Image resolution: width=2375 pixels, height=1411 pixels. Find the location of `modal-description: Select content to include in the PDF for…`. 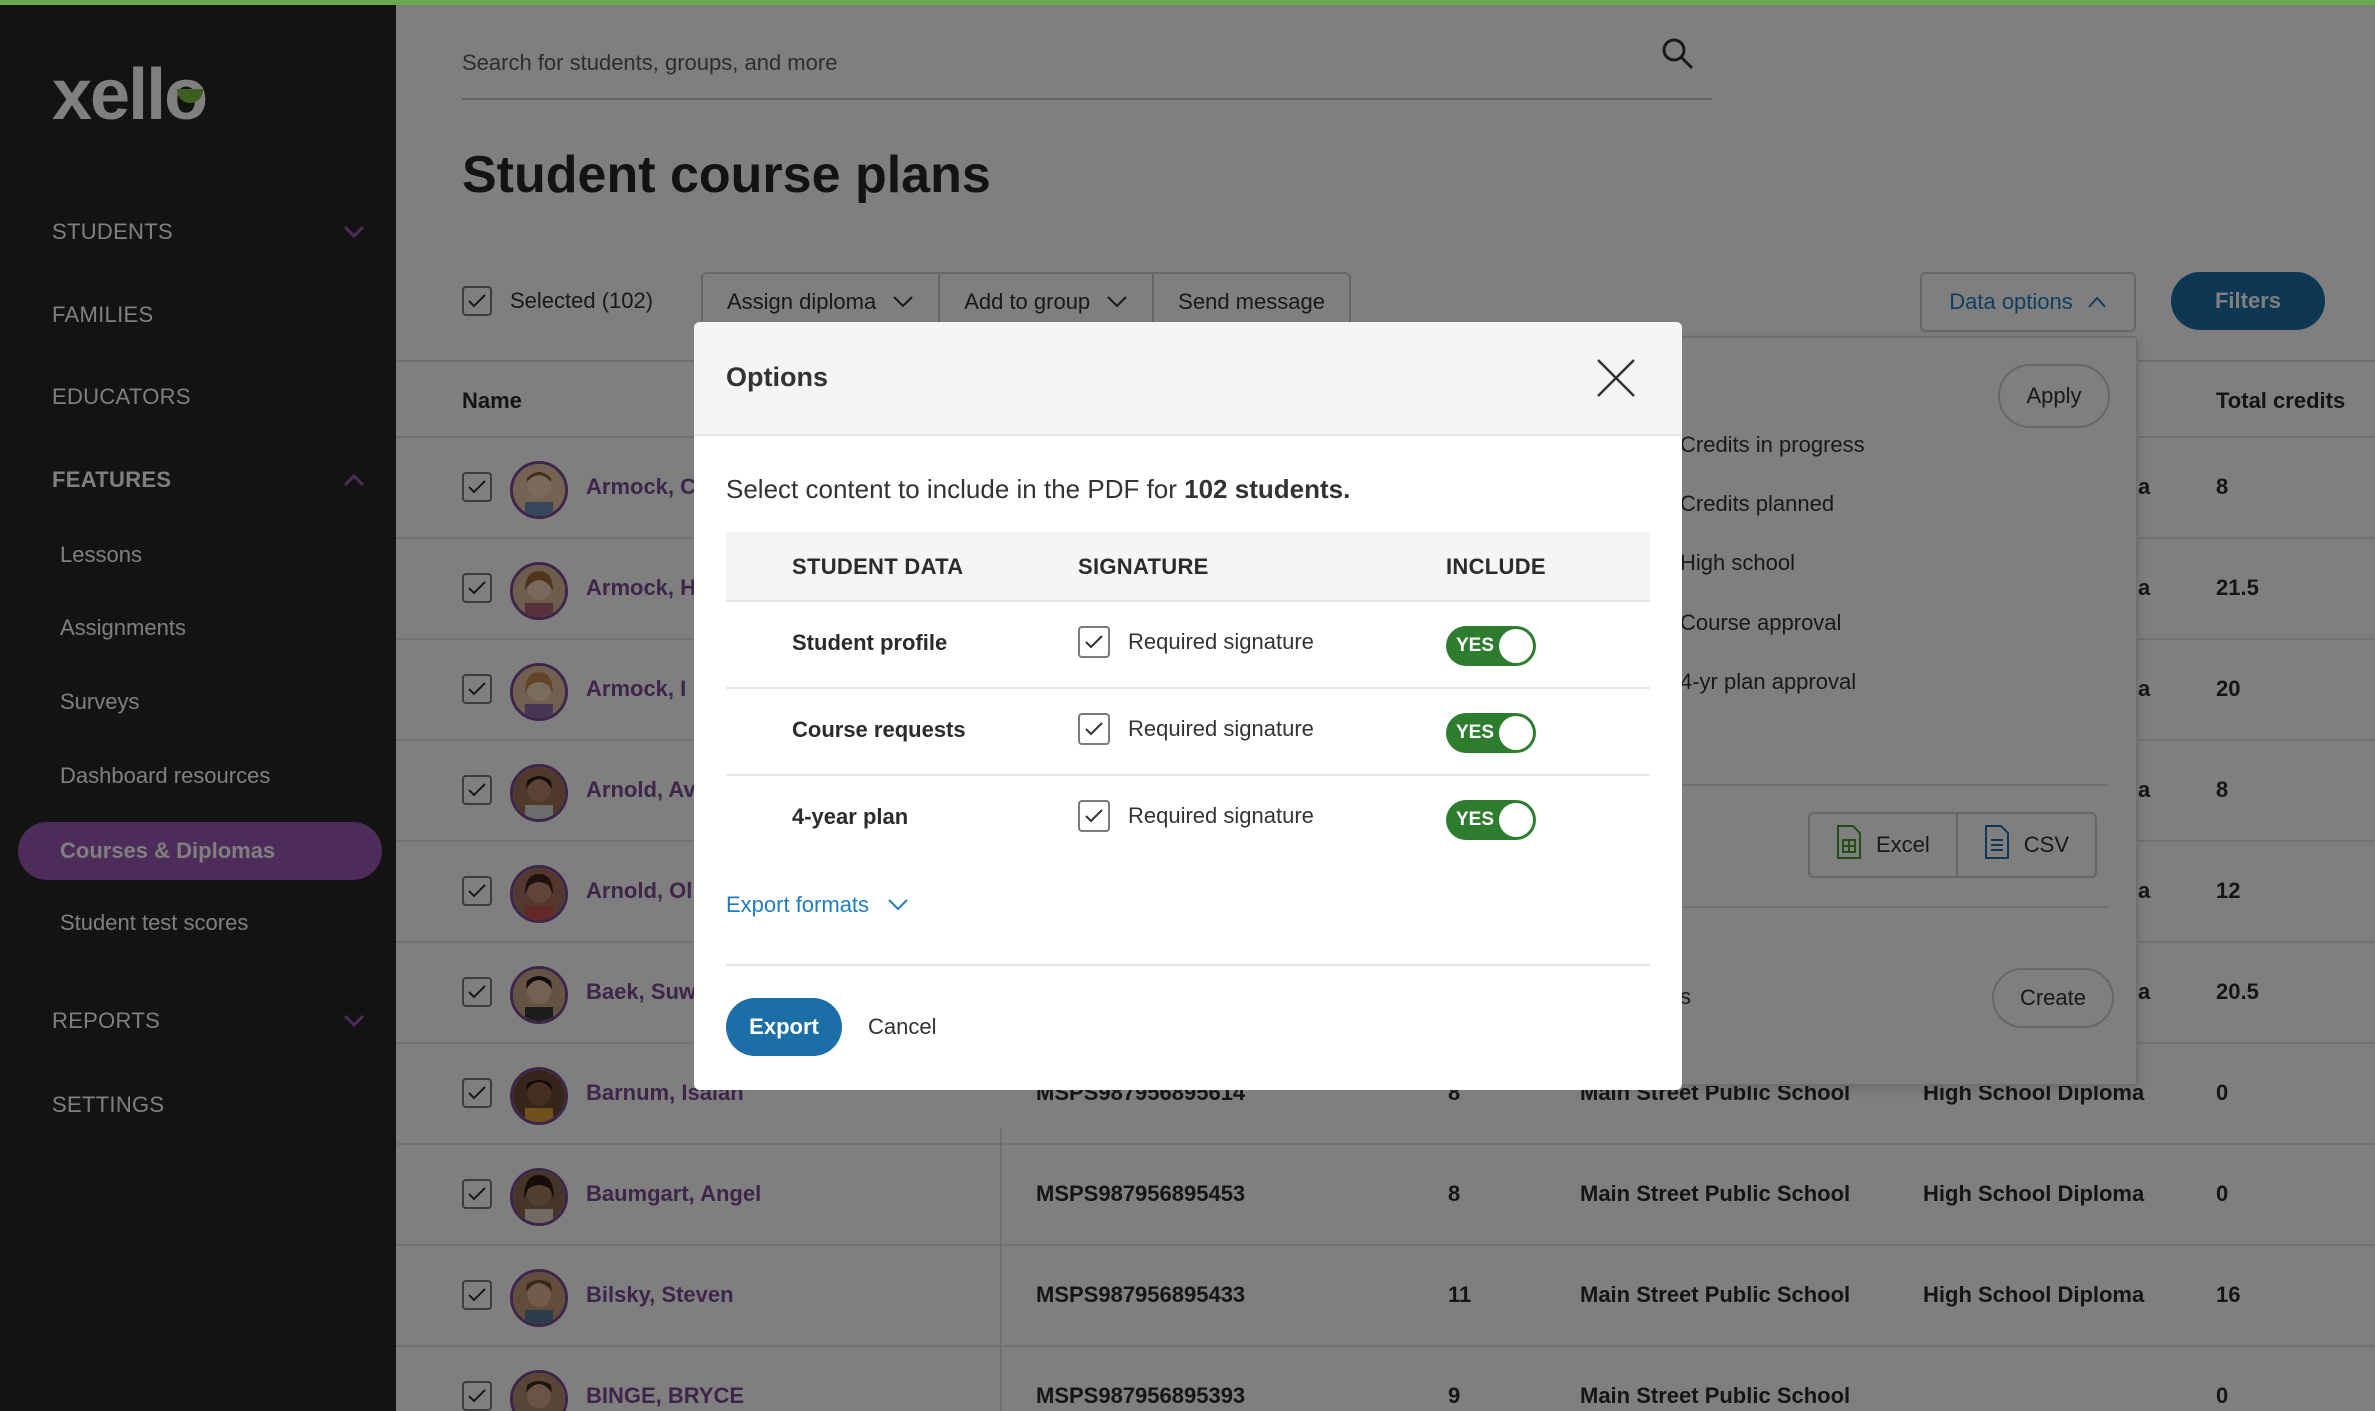

modal-description: Select content to include in the PDF for… is located at coordinates (1038, 489).